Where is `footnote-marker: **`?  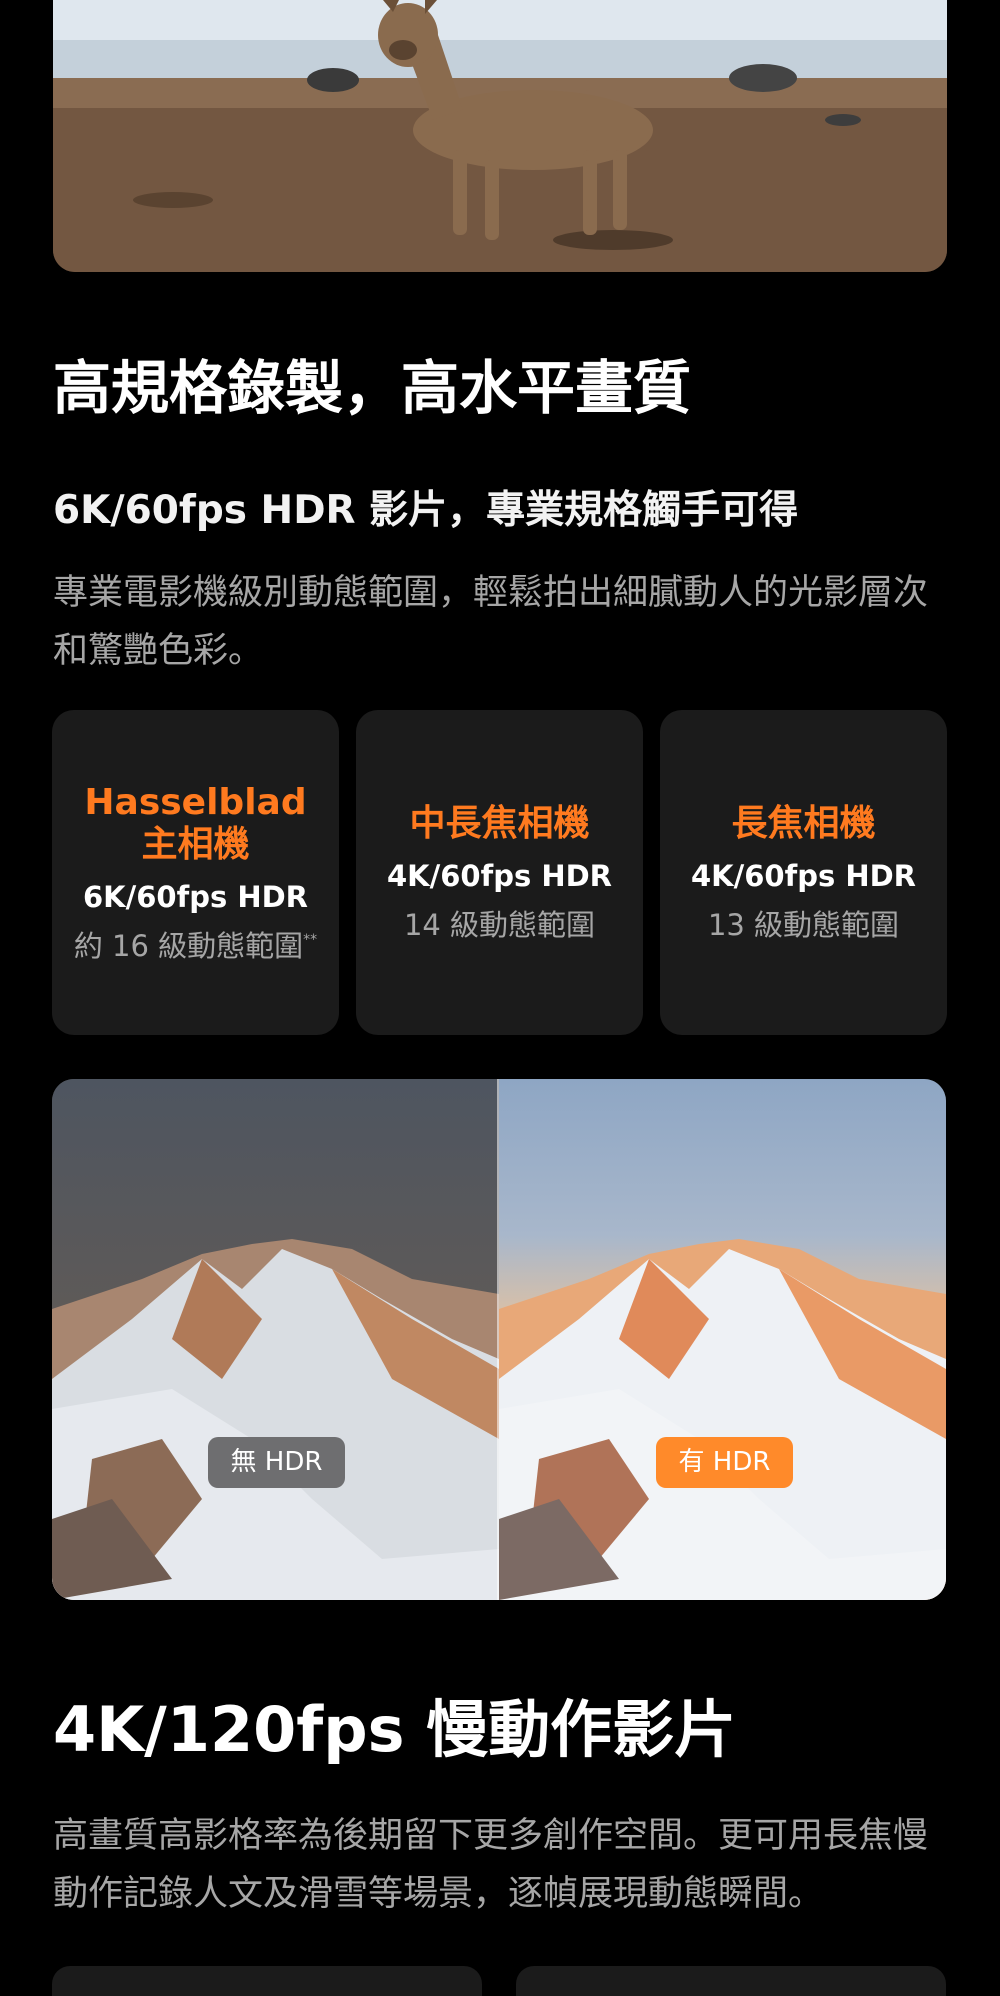 footnote-marker: ** is located at coordinates (310, 939).